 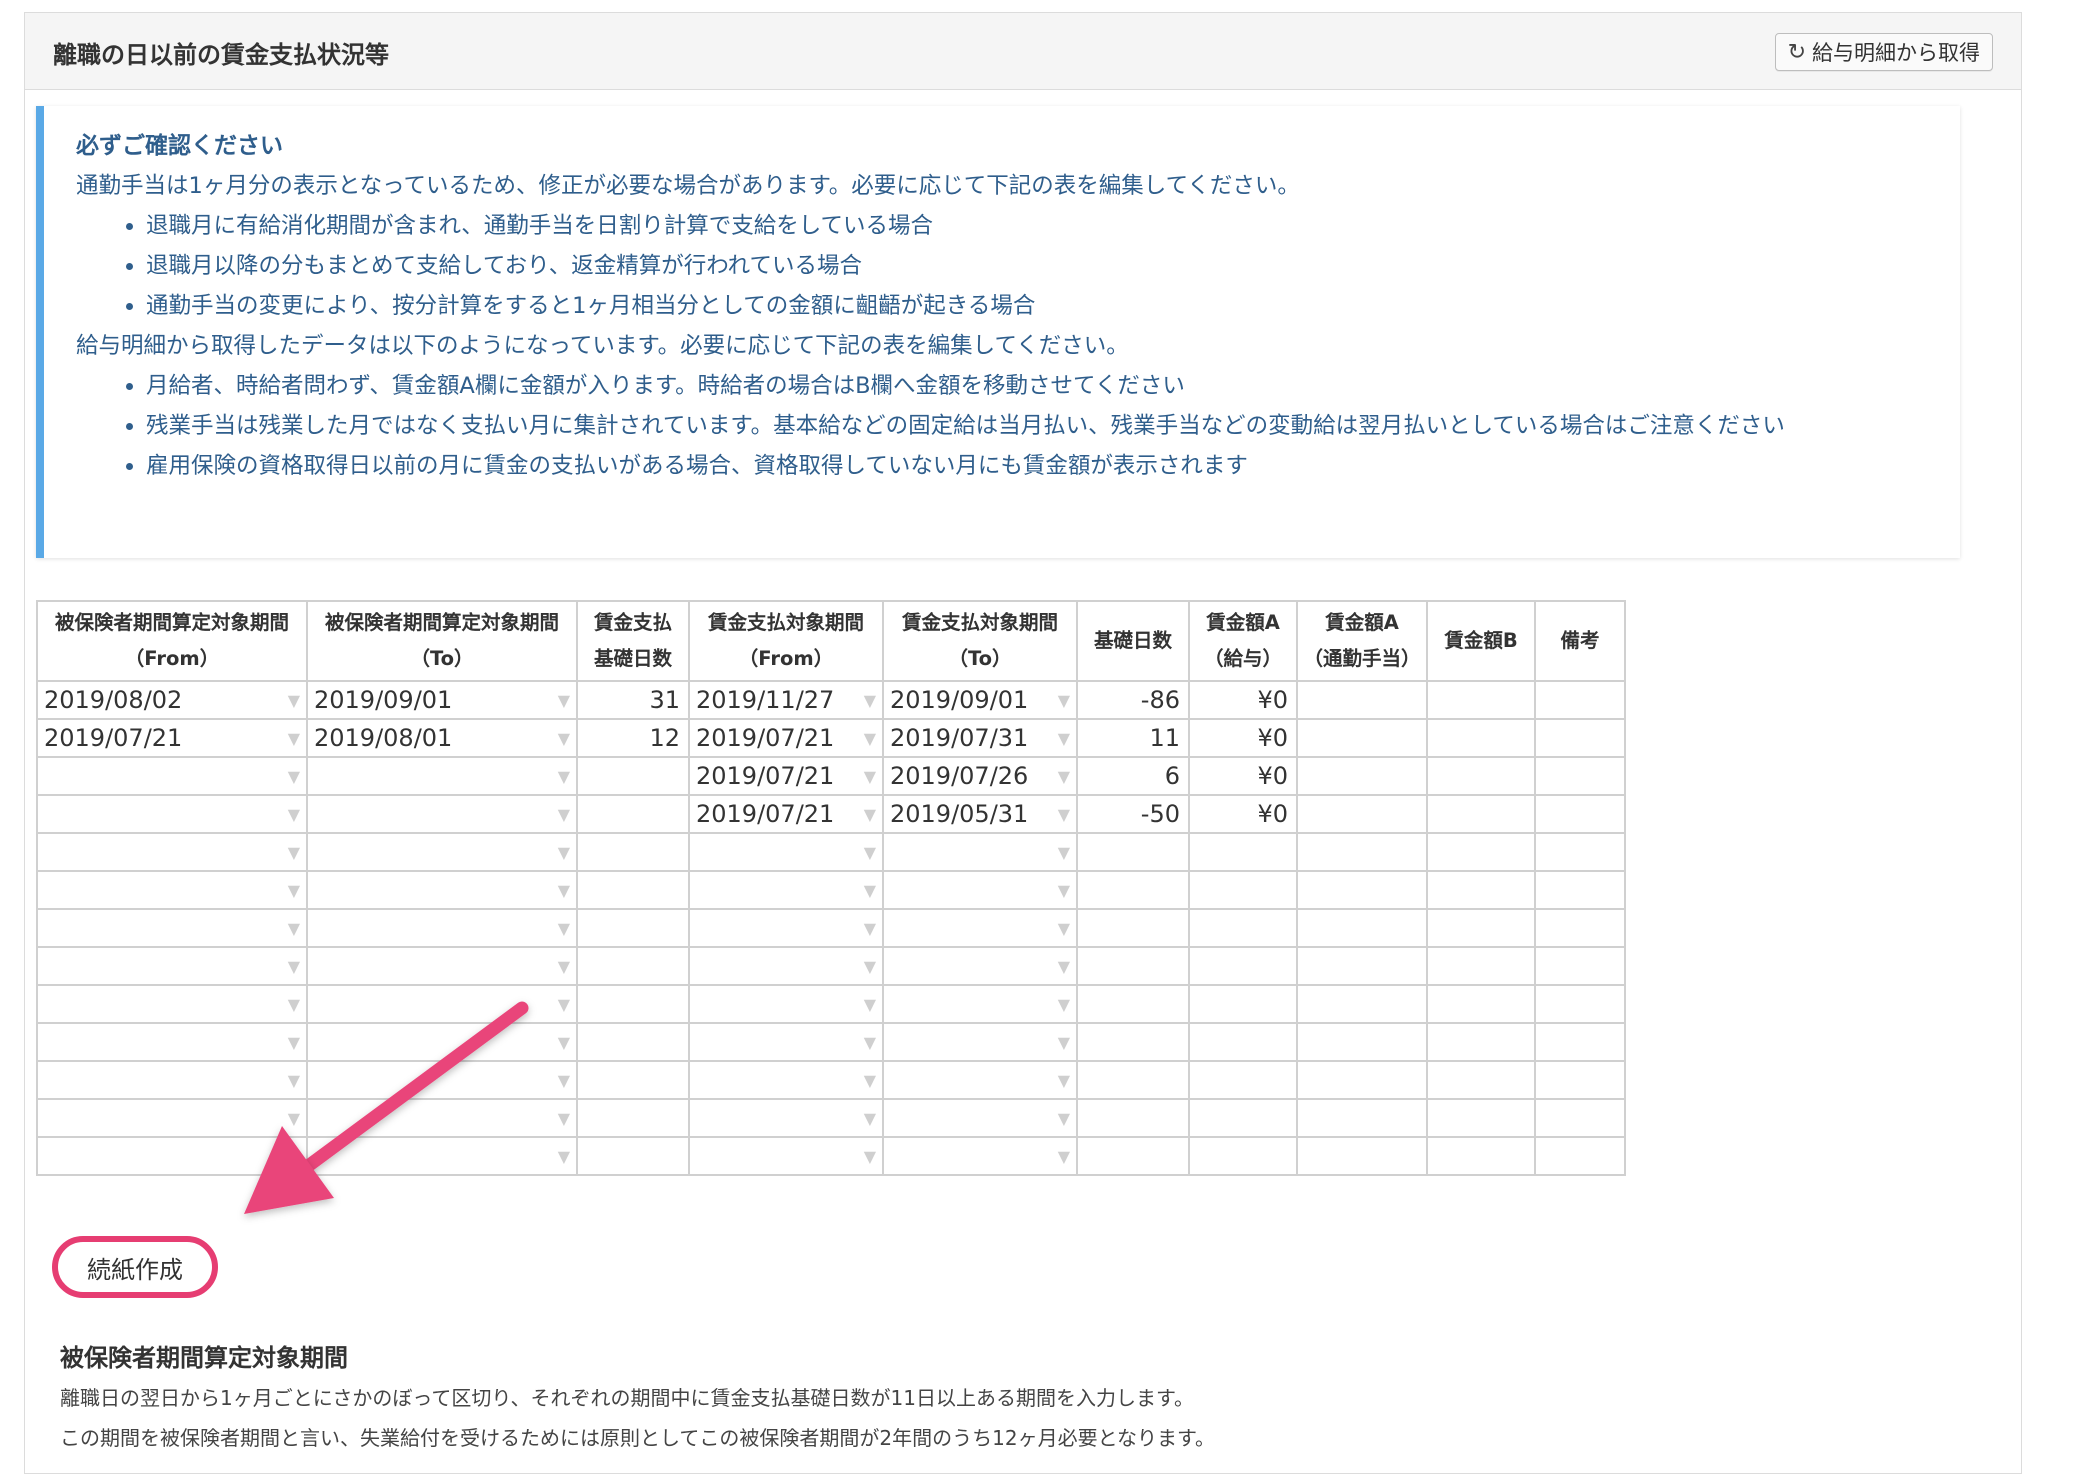 I want to click on table-cell: 2019/08/01 ▼, so click(x=442, y=738).